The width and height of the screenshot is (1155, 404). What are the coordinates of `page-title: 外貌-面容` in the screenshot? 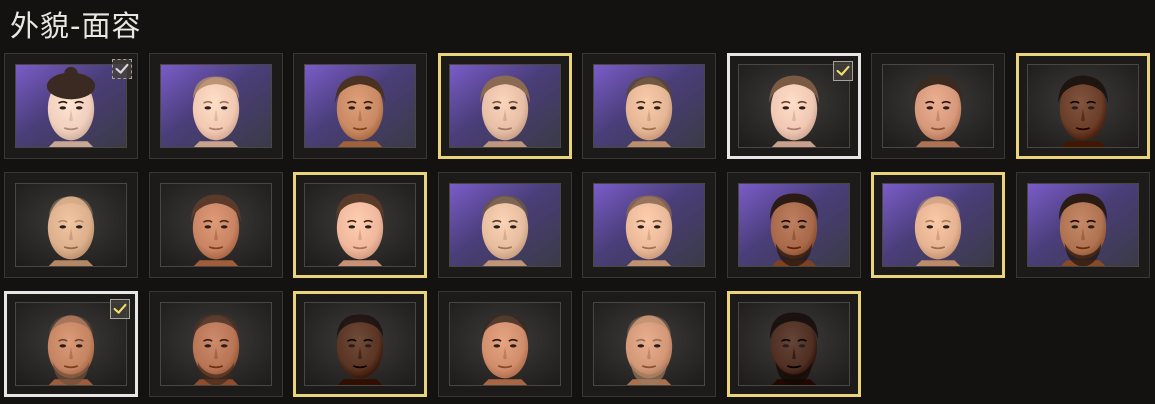 It's located at (76, 26).